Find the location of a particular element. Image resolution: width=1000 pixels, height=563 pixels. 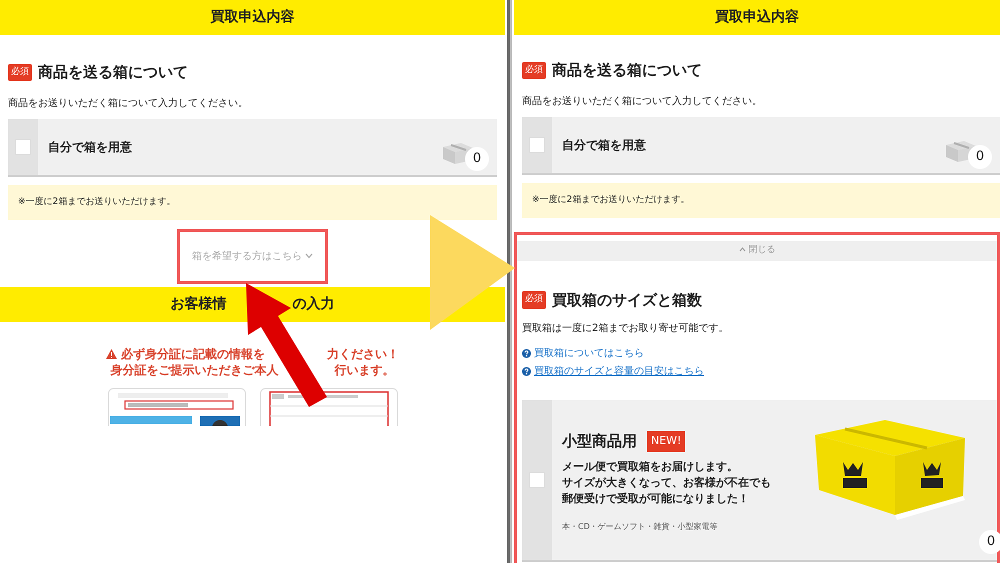

warning-text: 行います。 is located at coordinates (364, 370).